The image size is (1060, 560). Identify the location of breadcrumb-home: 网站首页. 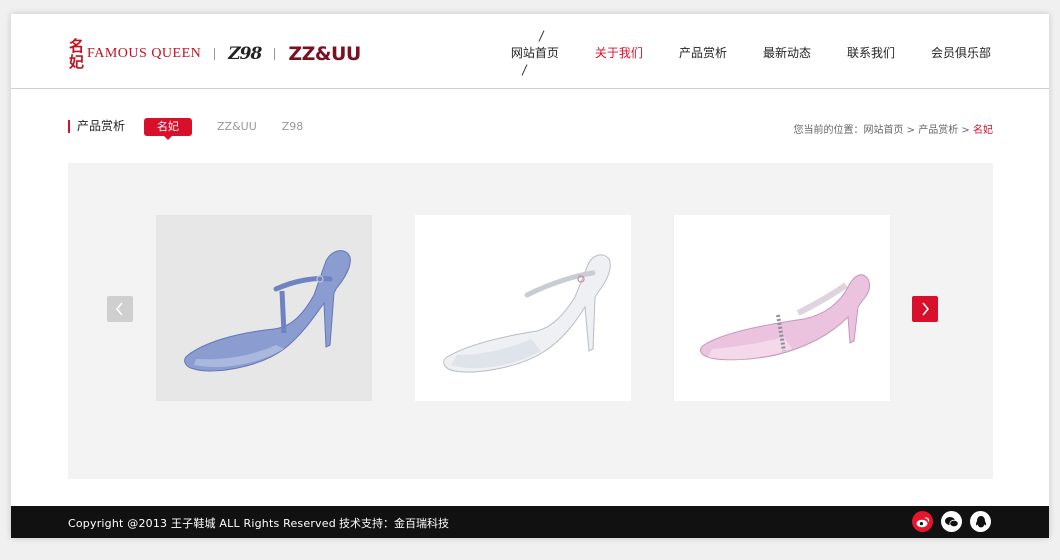
(884, 130).